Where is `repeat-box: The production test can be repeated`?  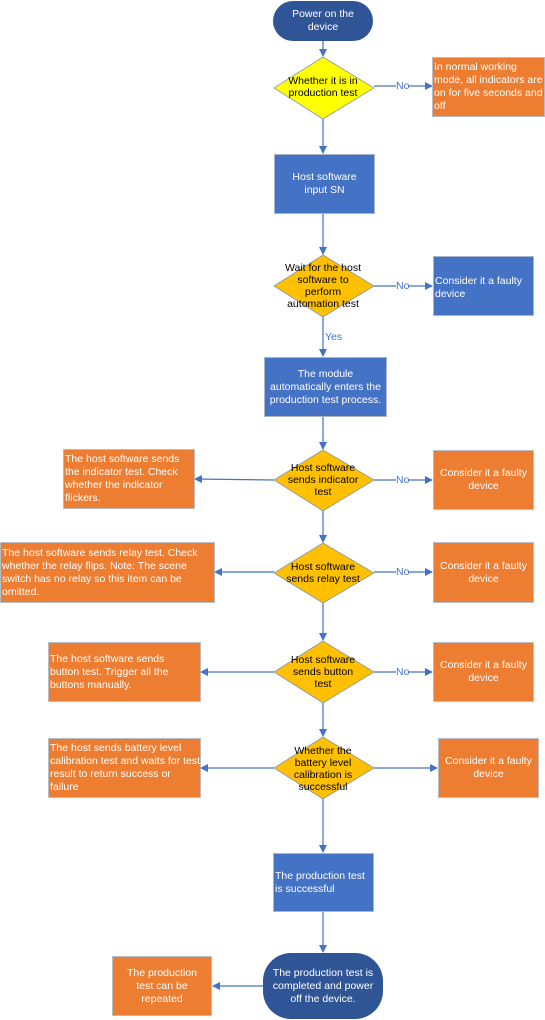
repeat-box: The production test can be repeated is located at coordinates (162, 986).